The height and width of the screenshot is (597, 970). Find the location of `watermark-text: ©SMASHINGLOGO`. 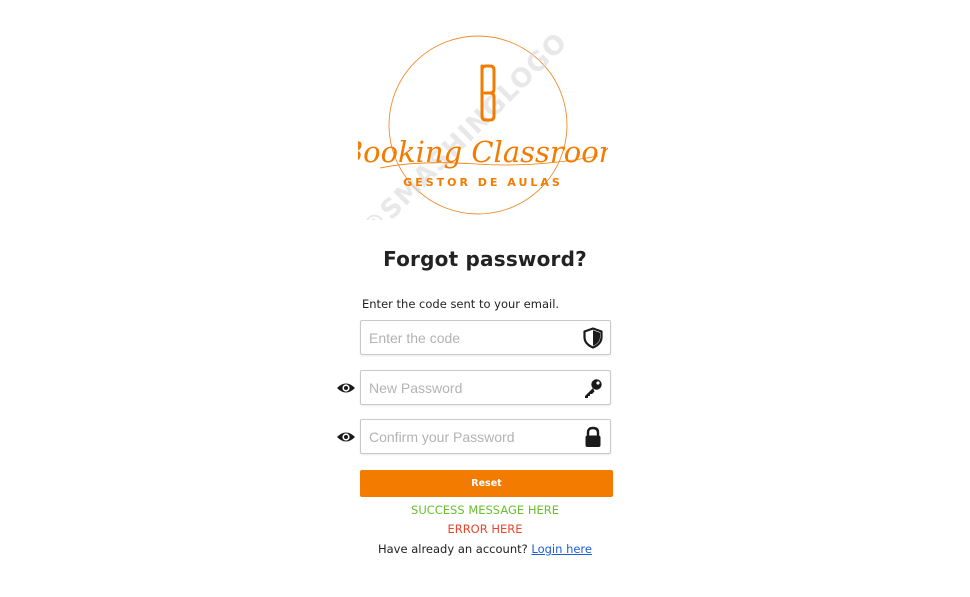

watermark-text: ©SMASHINGLOGO is located at coordinates (466, 125).